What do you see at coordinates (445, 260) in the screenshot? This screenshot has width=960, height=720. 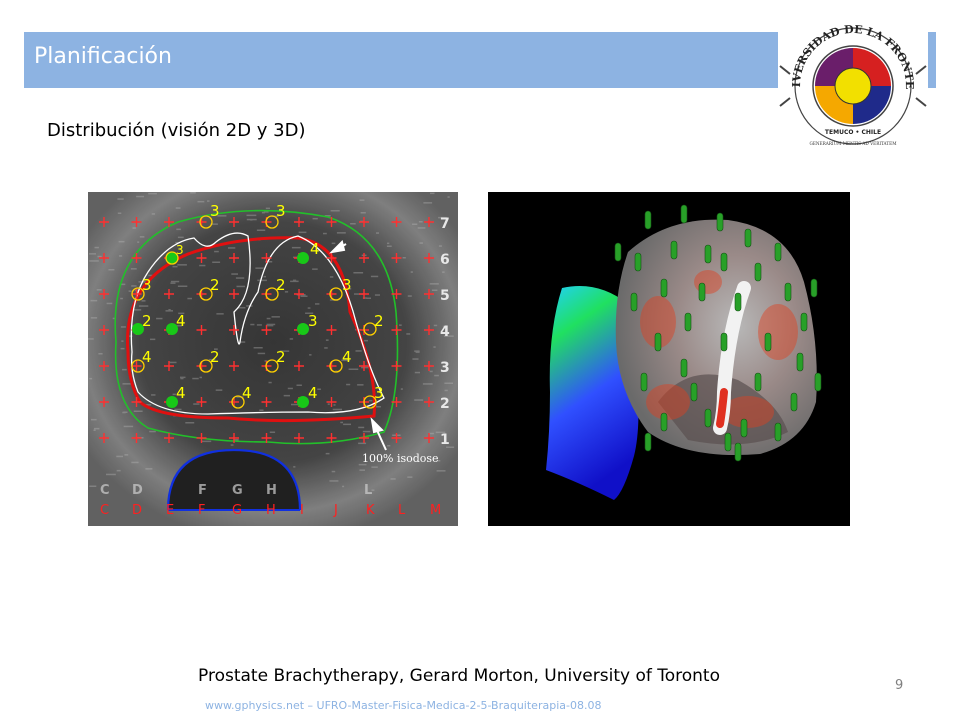 I see `row-label: 6` at bounding box center [445, 260].